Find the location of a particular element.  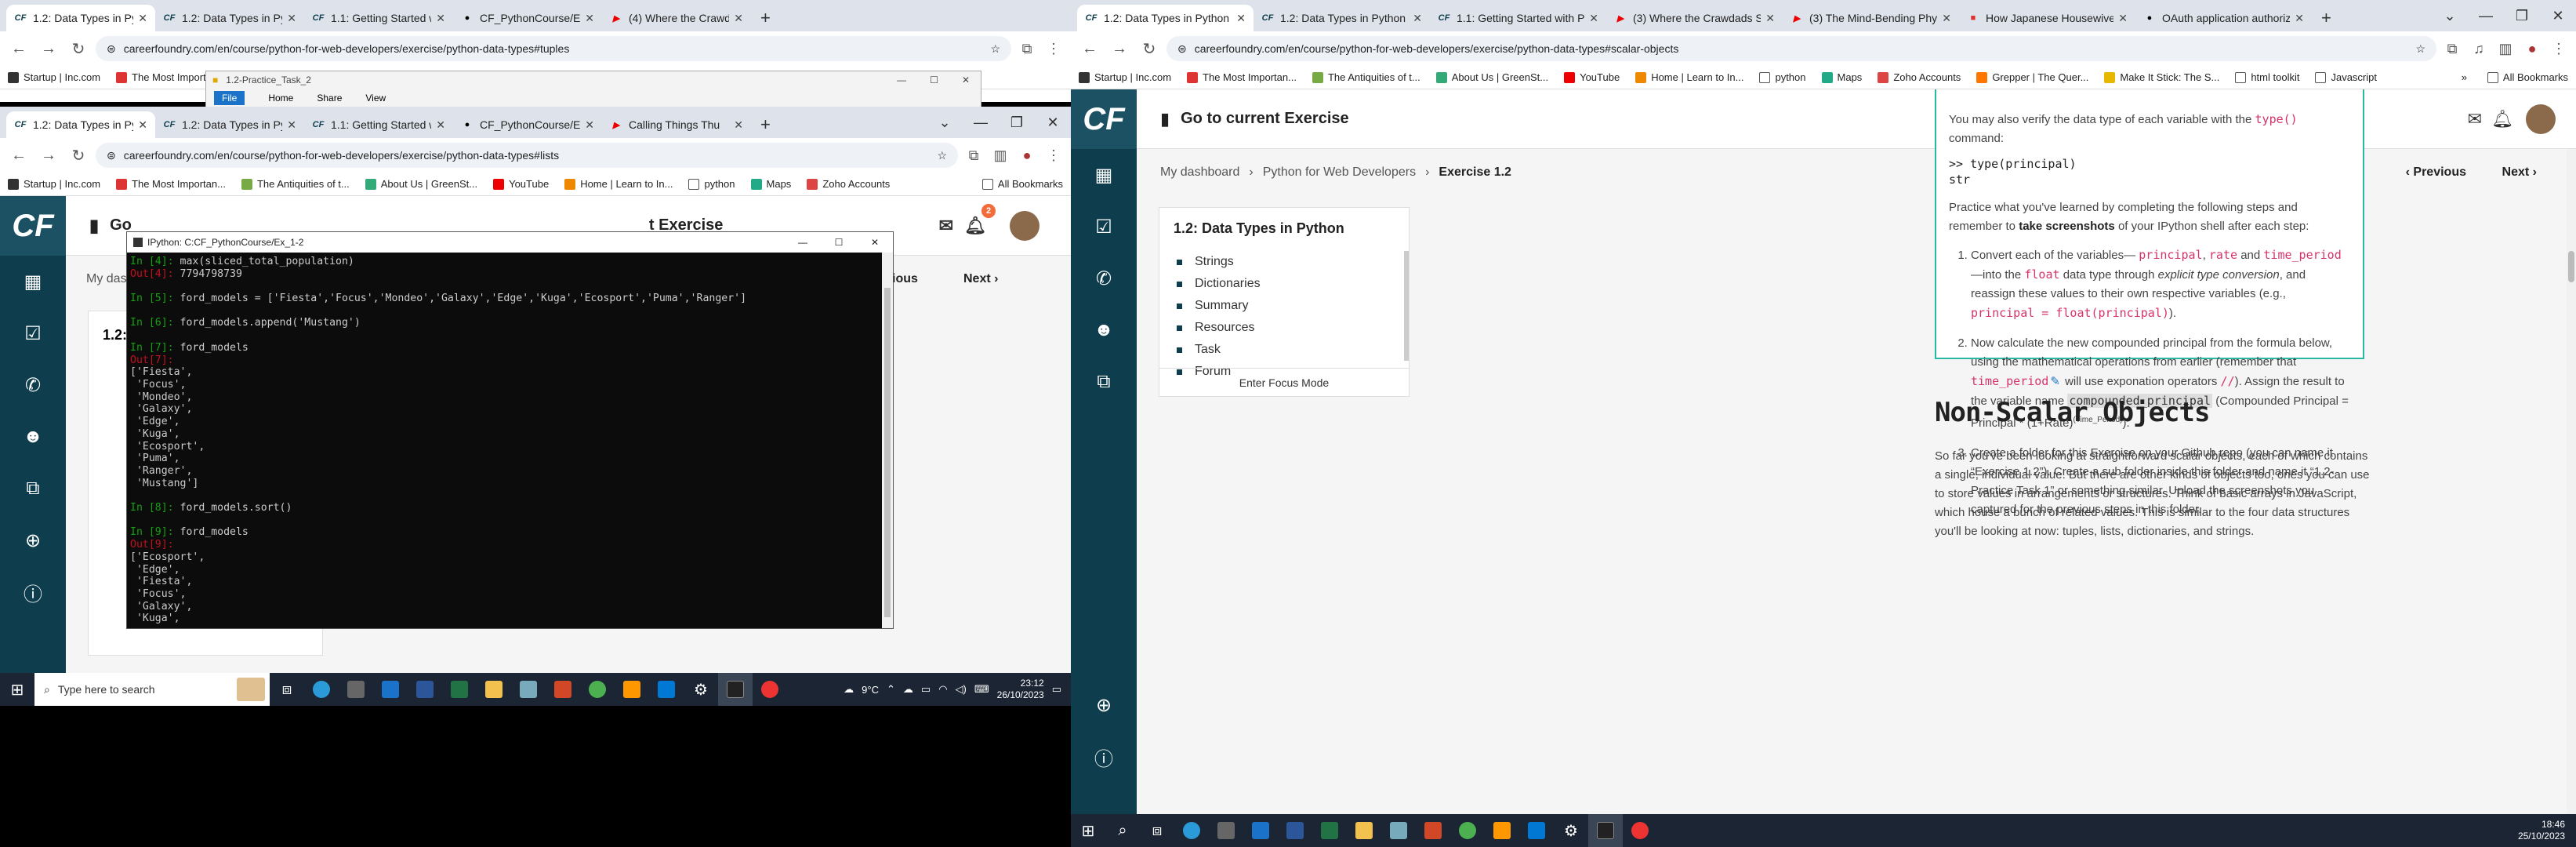

chrome-icon is located at coordinates (1468, 830).